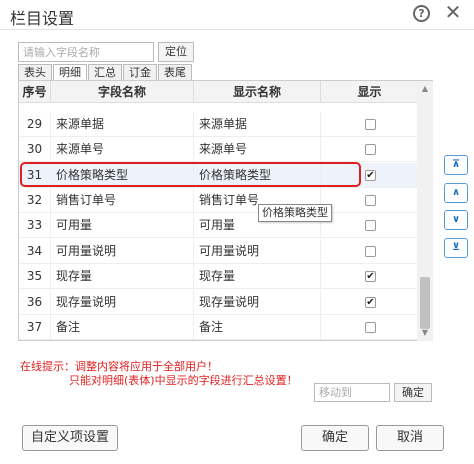 The image size is (474, 464). What do you see at coordinates (257, 124) in the screenshot?
I see `row-display-name: 来源单据` at bounding box center [257, 124].